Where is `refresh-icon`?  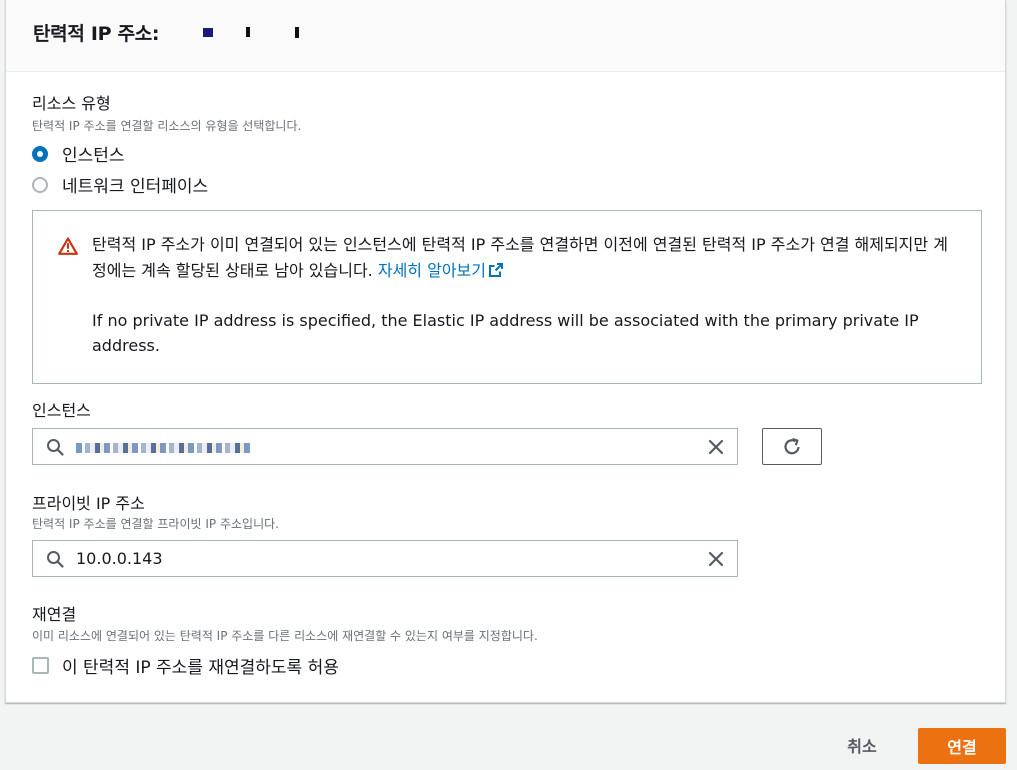 refresh-icon is located at coordinates (792, 445).